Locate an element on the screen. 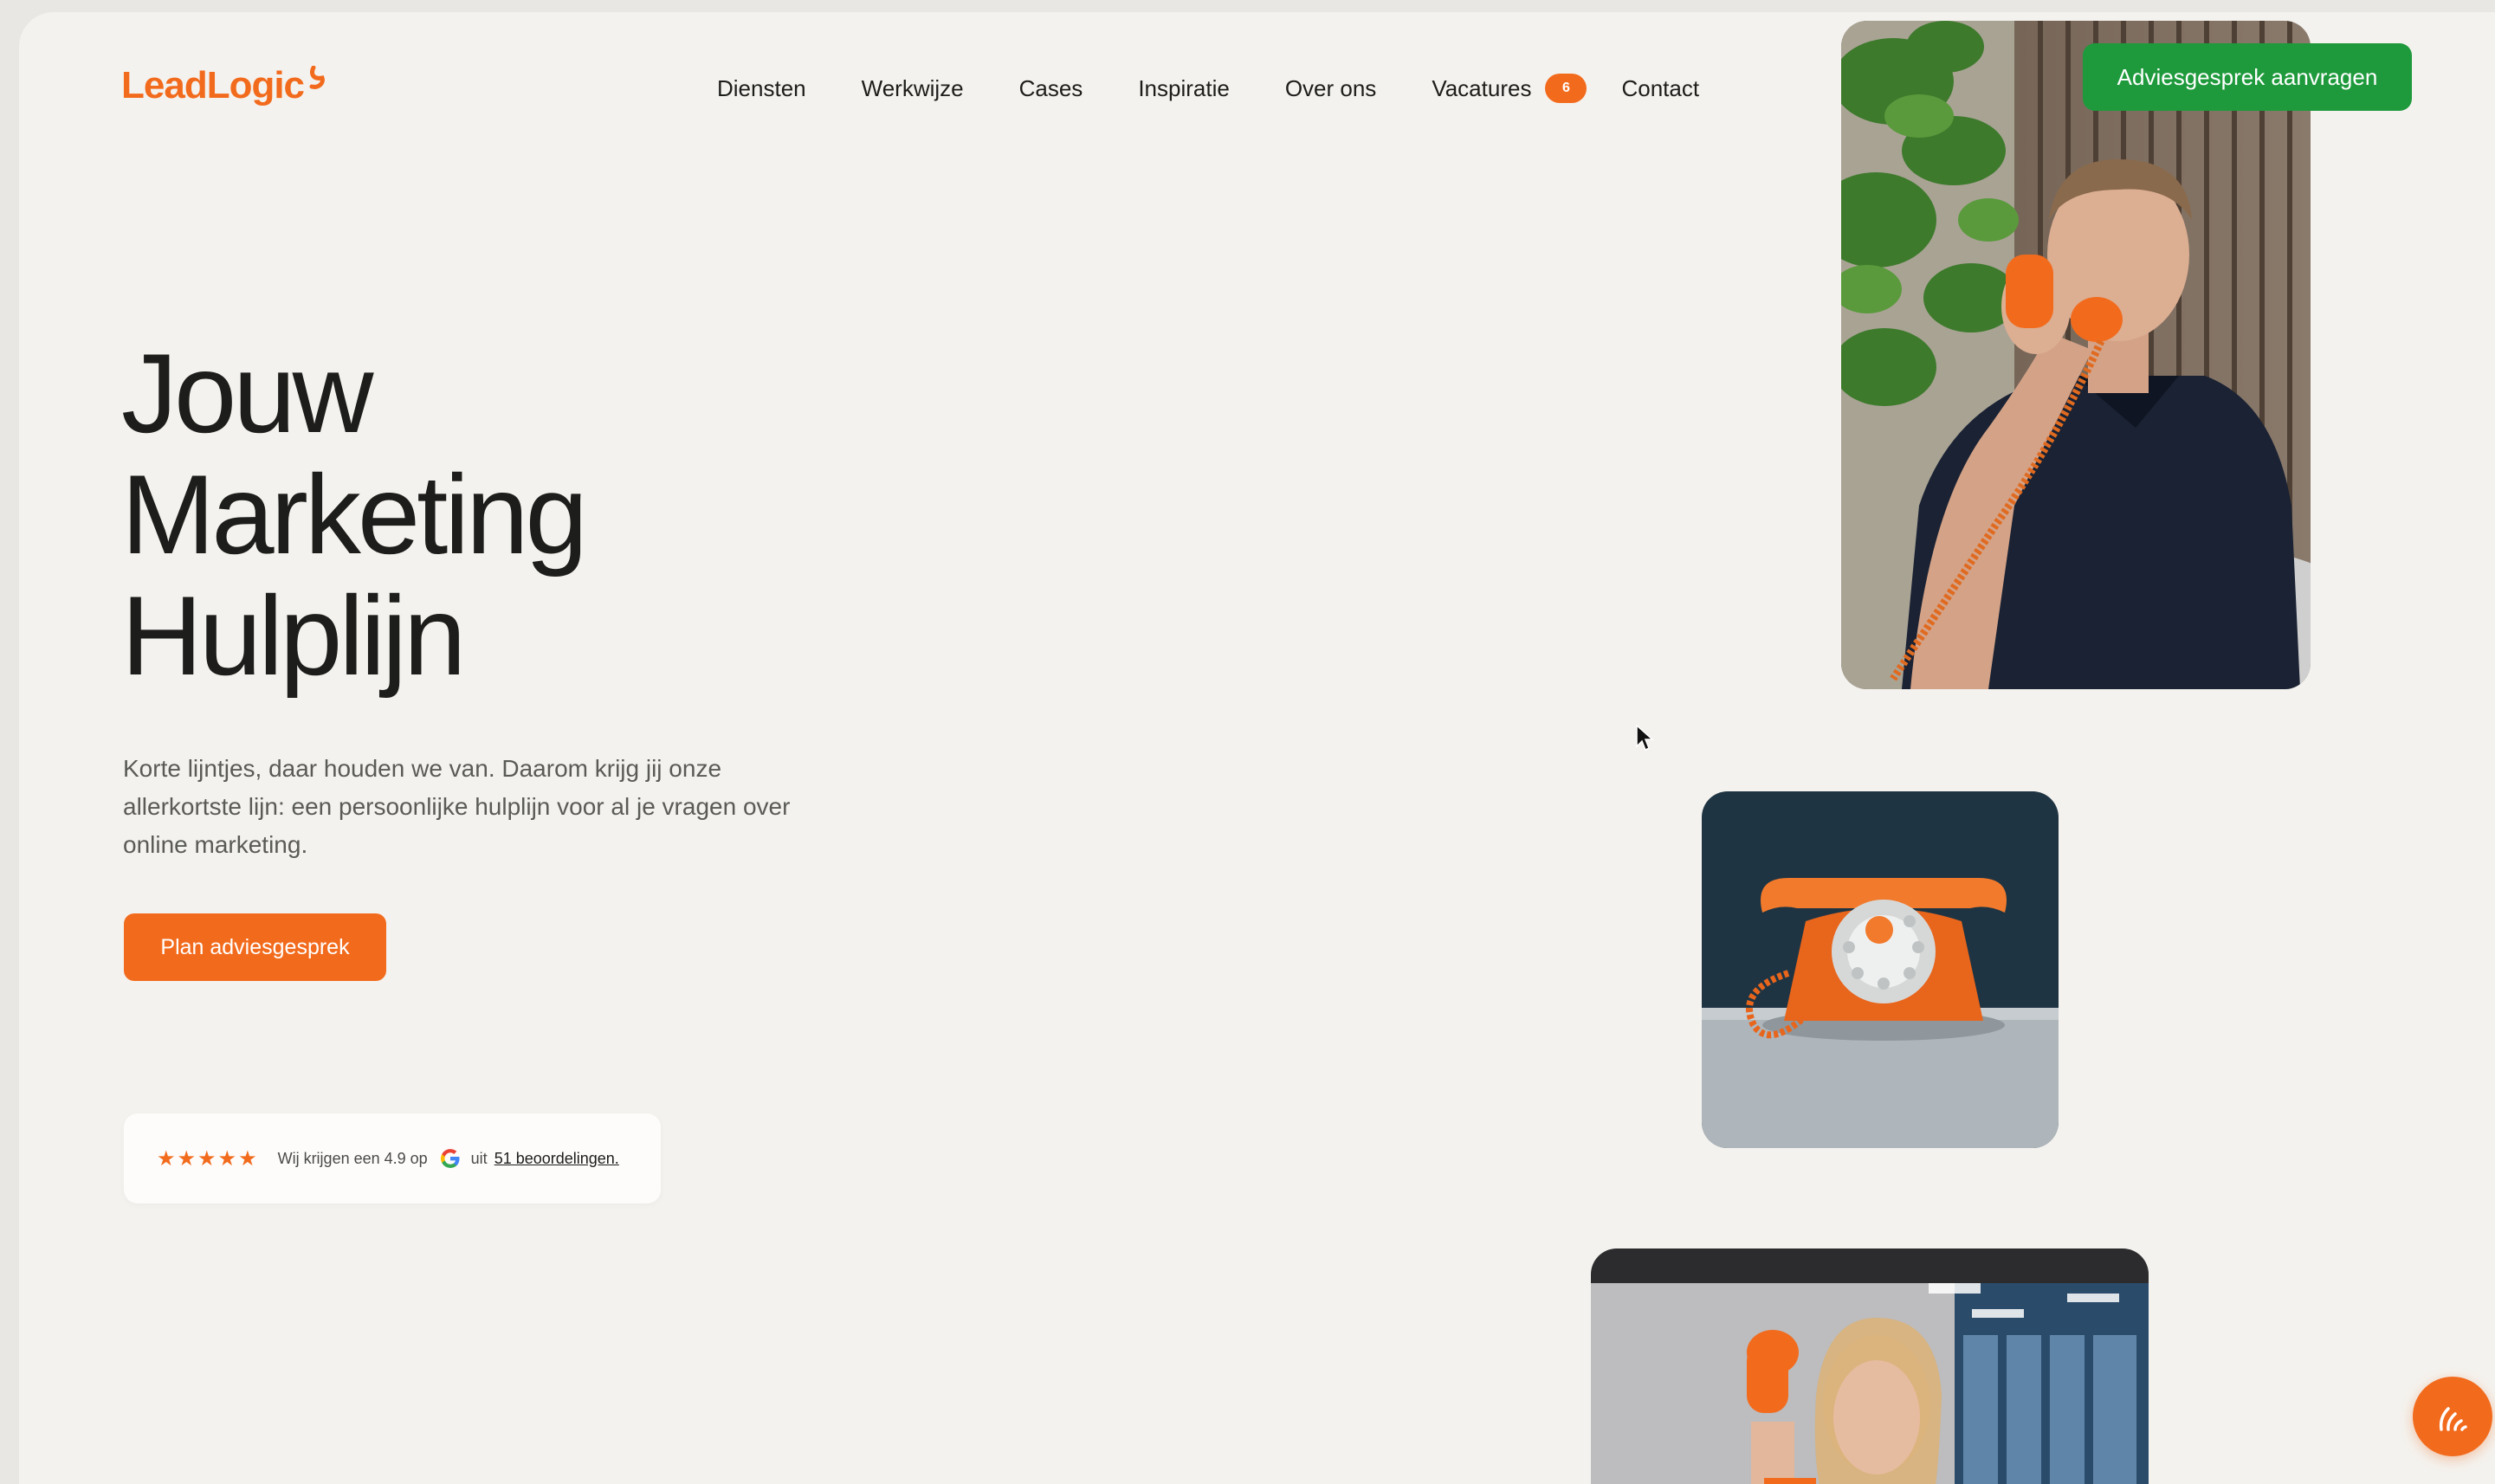  rating-uit: uit is located at coordinates (479, 1158).